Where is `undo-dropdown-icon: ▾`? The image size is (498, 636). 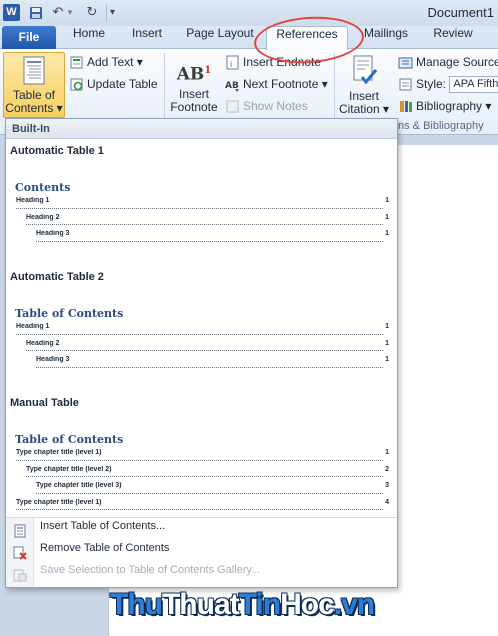 undo-dropdown-icon: ▾ is located at coordinates (70, 13).